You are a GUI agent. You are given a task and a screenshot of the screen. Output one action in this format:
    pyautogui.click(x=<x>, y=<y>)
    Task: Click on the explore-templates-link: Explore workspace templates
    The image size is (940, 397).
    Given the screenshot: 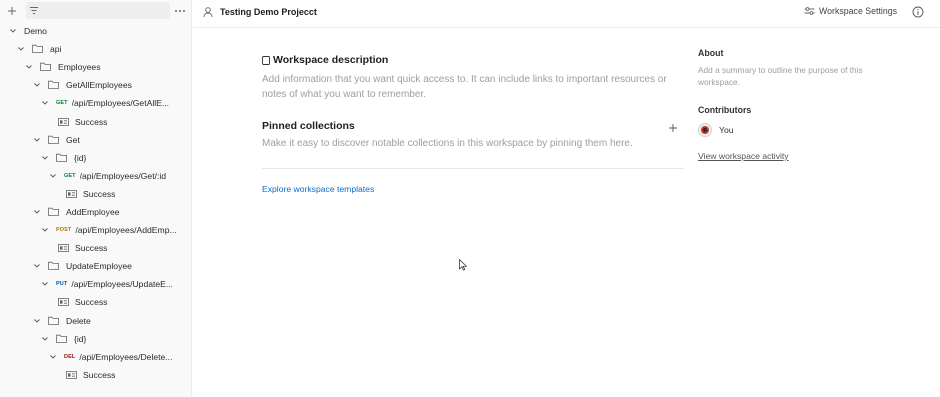 What is the action you would take?
    pyautogui.click(x=318, y=189)
    